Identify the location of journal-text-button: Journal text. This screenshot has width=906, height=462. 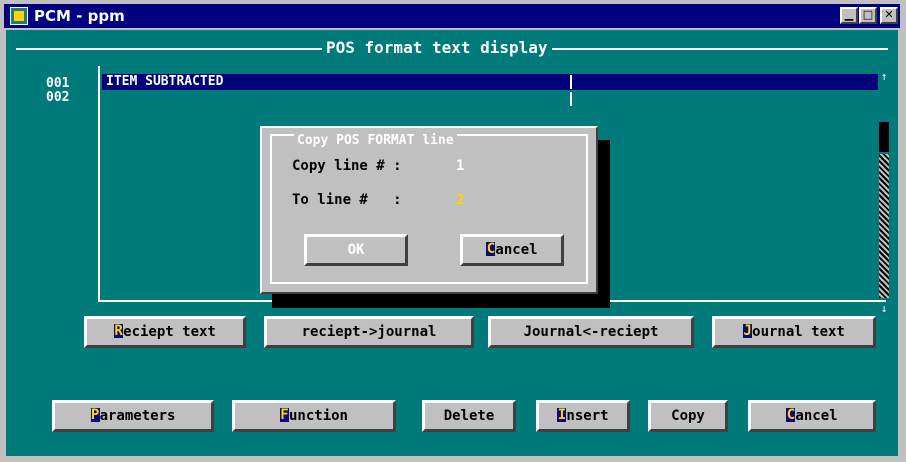
(794, 332).